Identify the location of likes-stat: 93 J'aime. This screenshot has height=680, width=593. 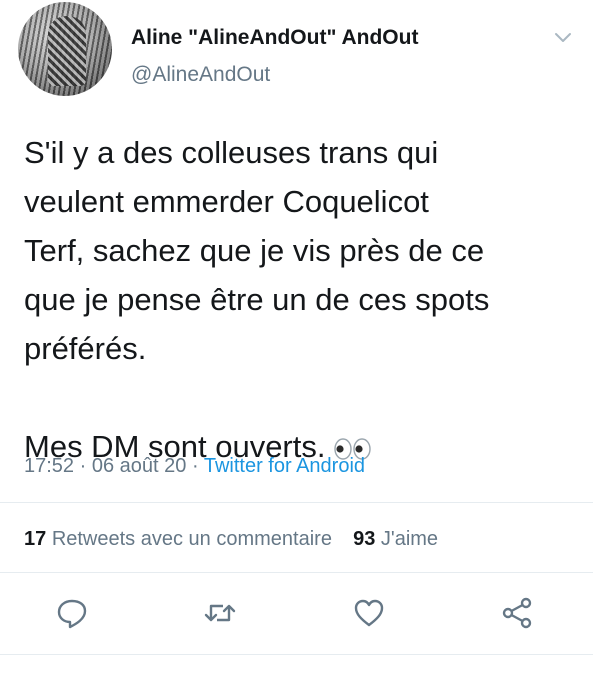
(395, 539).